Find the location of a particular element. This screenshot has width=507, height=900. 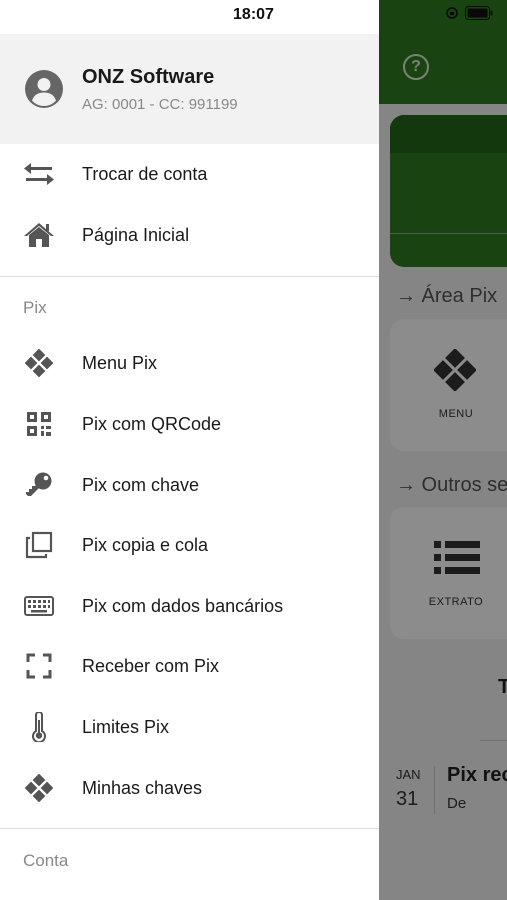

menu-item-pagina-inicial: Página Inicial is located at coordinates (189, 235).